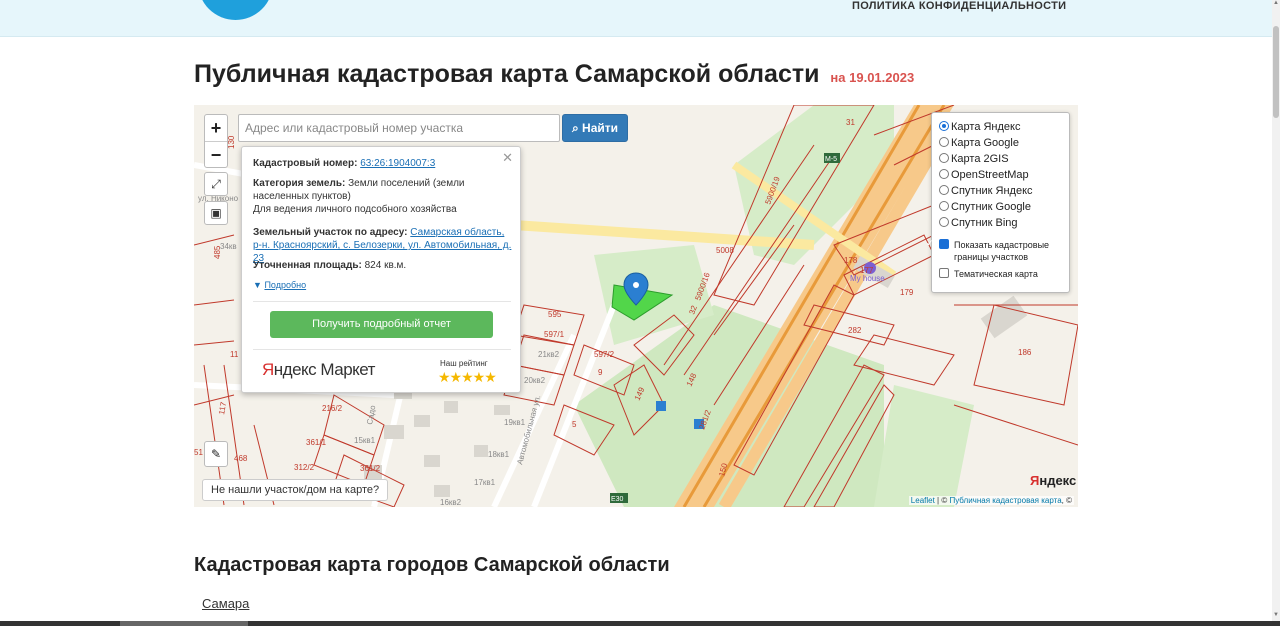 Image resolution: width=1280 pixels, height=626 pixels. What do you see at coordinates (944, 244) in the screenshot?
I see `checkbox-checked-icon` at bounding box center [944, 244].